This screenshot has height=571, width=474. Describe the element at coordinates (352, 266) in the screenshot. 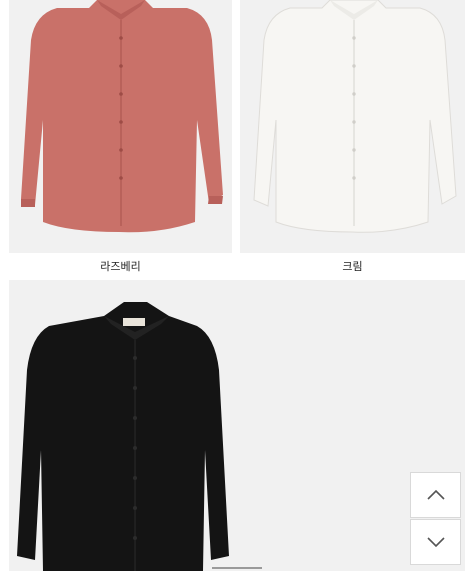

I see `product-caption-cream: 크림` at that location.